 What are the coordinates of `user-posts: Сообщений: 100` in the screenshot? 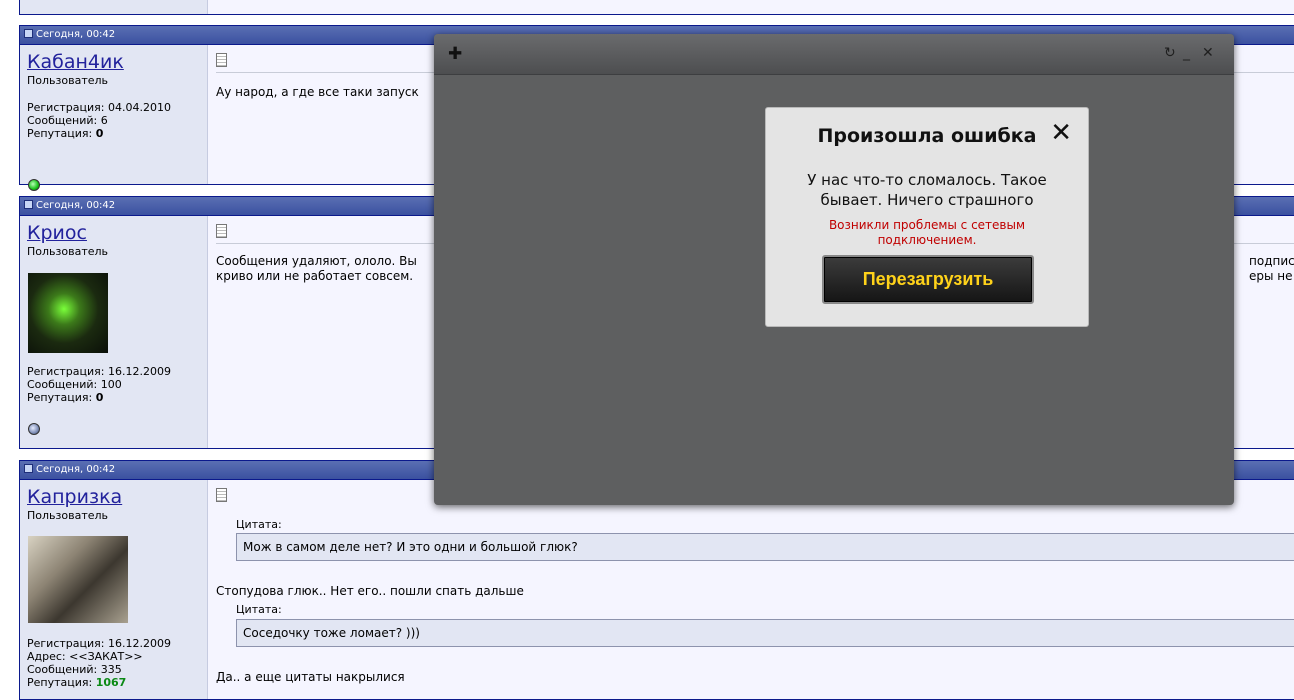 It's located at (74, 384).